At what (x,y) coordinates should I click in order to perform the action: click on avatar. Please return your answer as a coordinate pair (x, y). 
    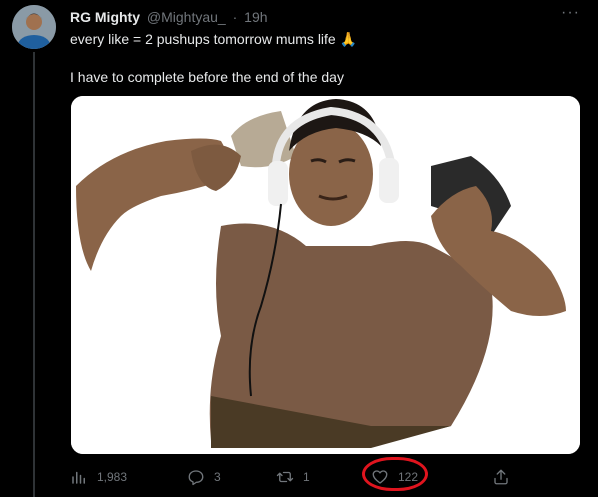
    Looking at the image, I should click on (34, 27).